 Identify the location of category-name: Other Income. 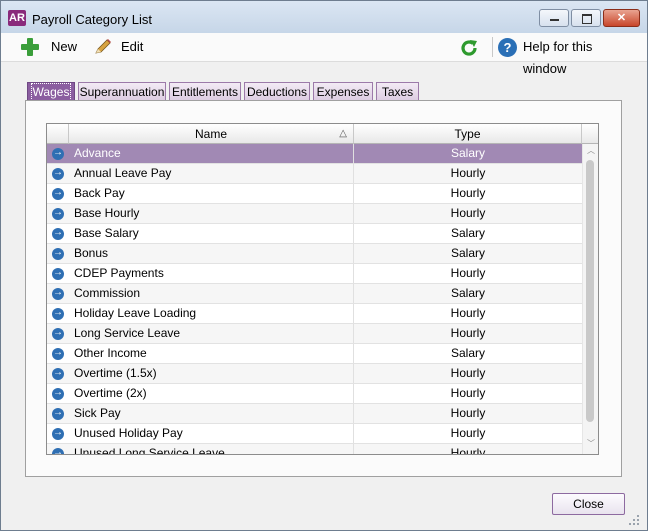
(211, 353).